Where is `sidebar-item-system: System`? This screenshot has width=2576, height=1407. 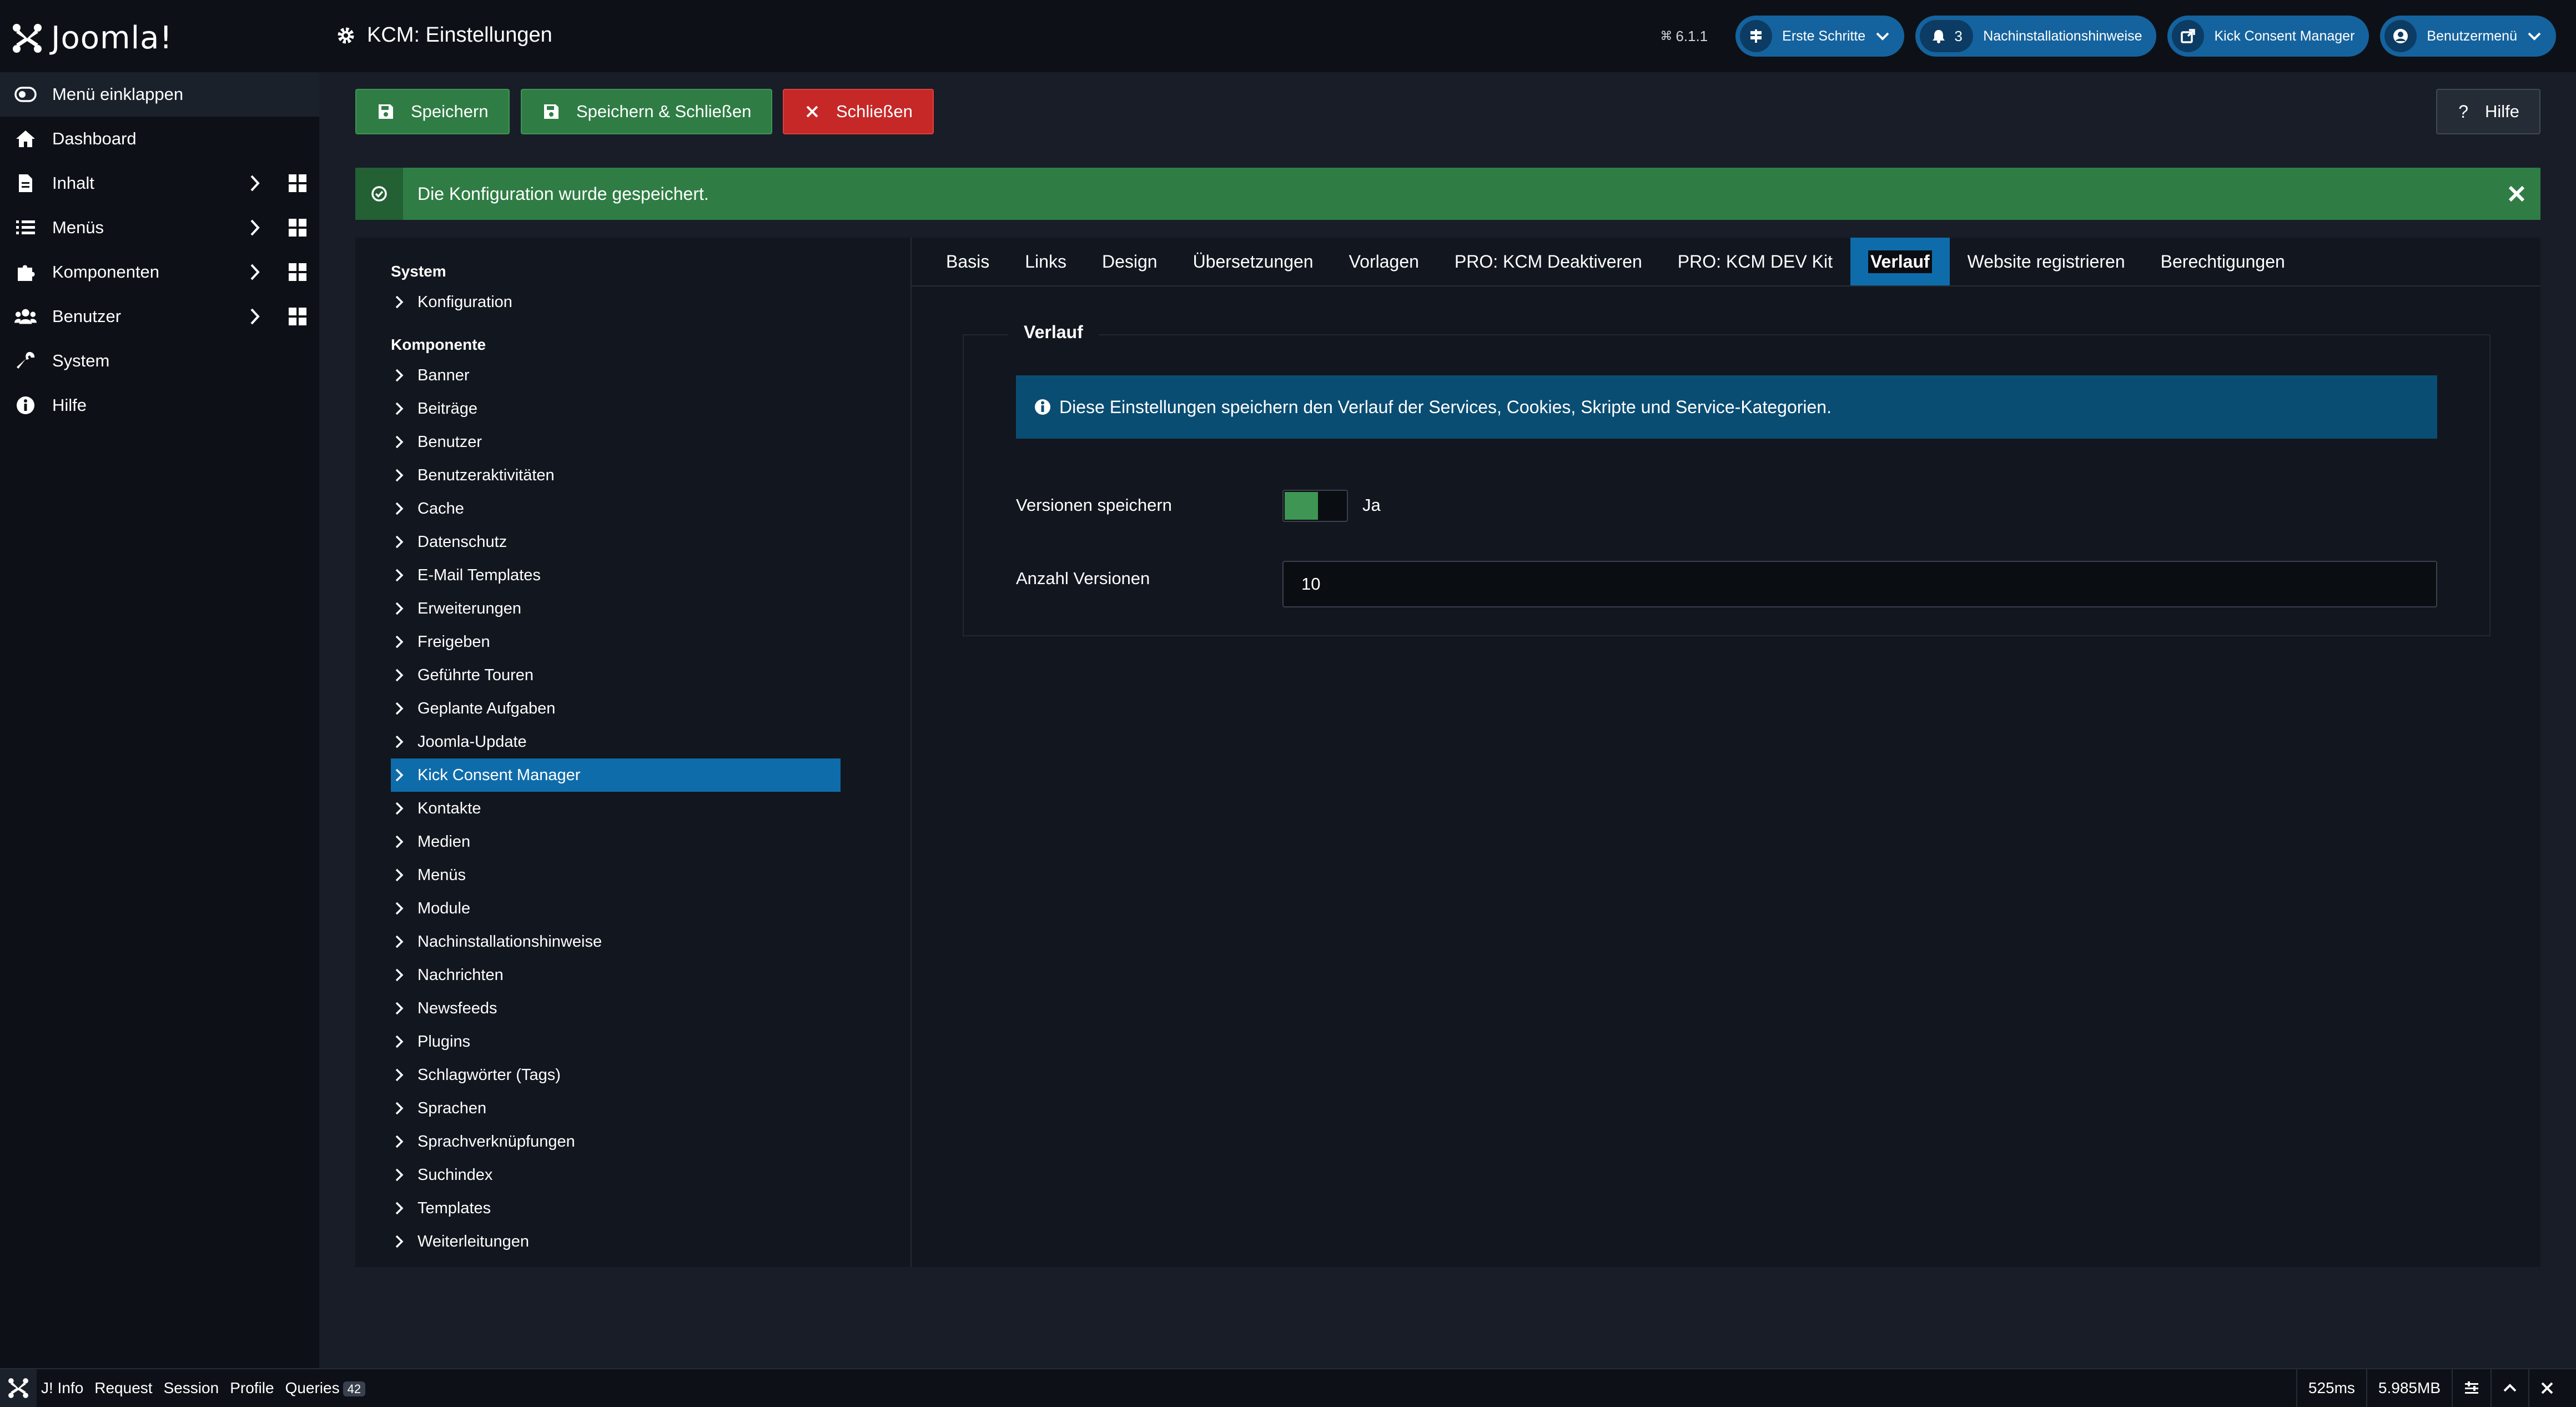
sidebar-item-system: System is located at coordinates (159, 361).